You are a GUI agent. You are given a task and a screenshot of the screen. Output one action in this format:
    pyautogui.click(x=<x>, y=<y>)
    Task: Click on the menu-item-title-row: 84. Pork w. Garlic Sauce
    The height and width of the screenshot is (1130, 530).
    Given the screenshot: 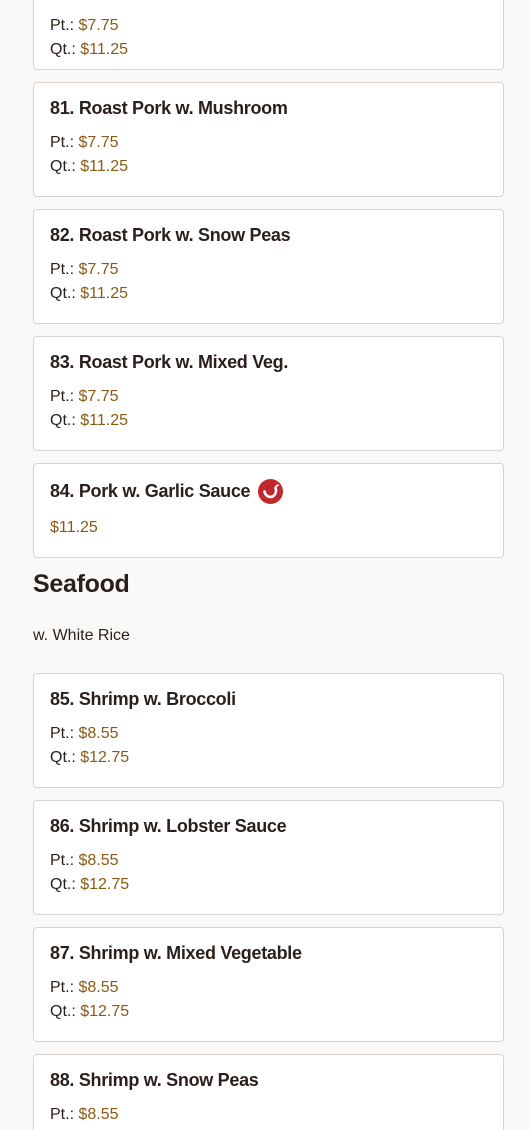 What is the action you would take?
    pyautogui.click(x=167, y=491)
    